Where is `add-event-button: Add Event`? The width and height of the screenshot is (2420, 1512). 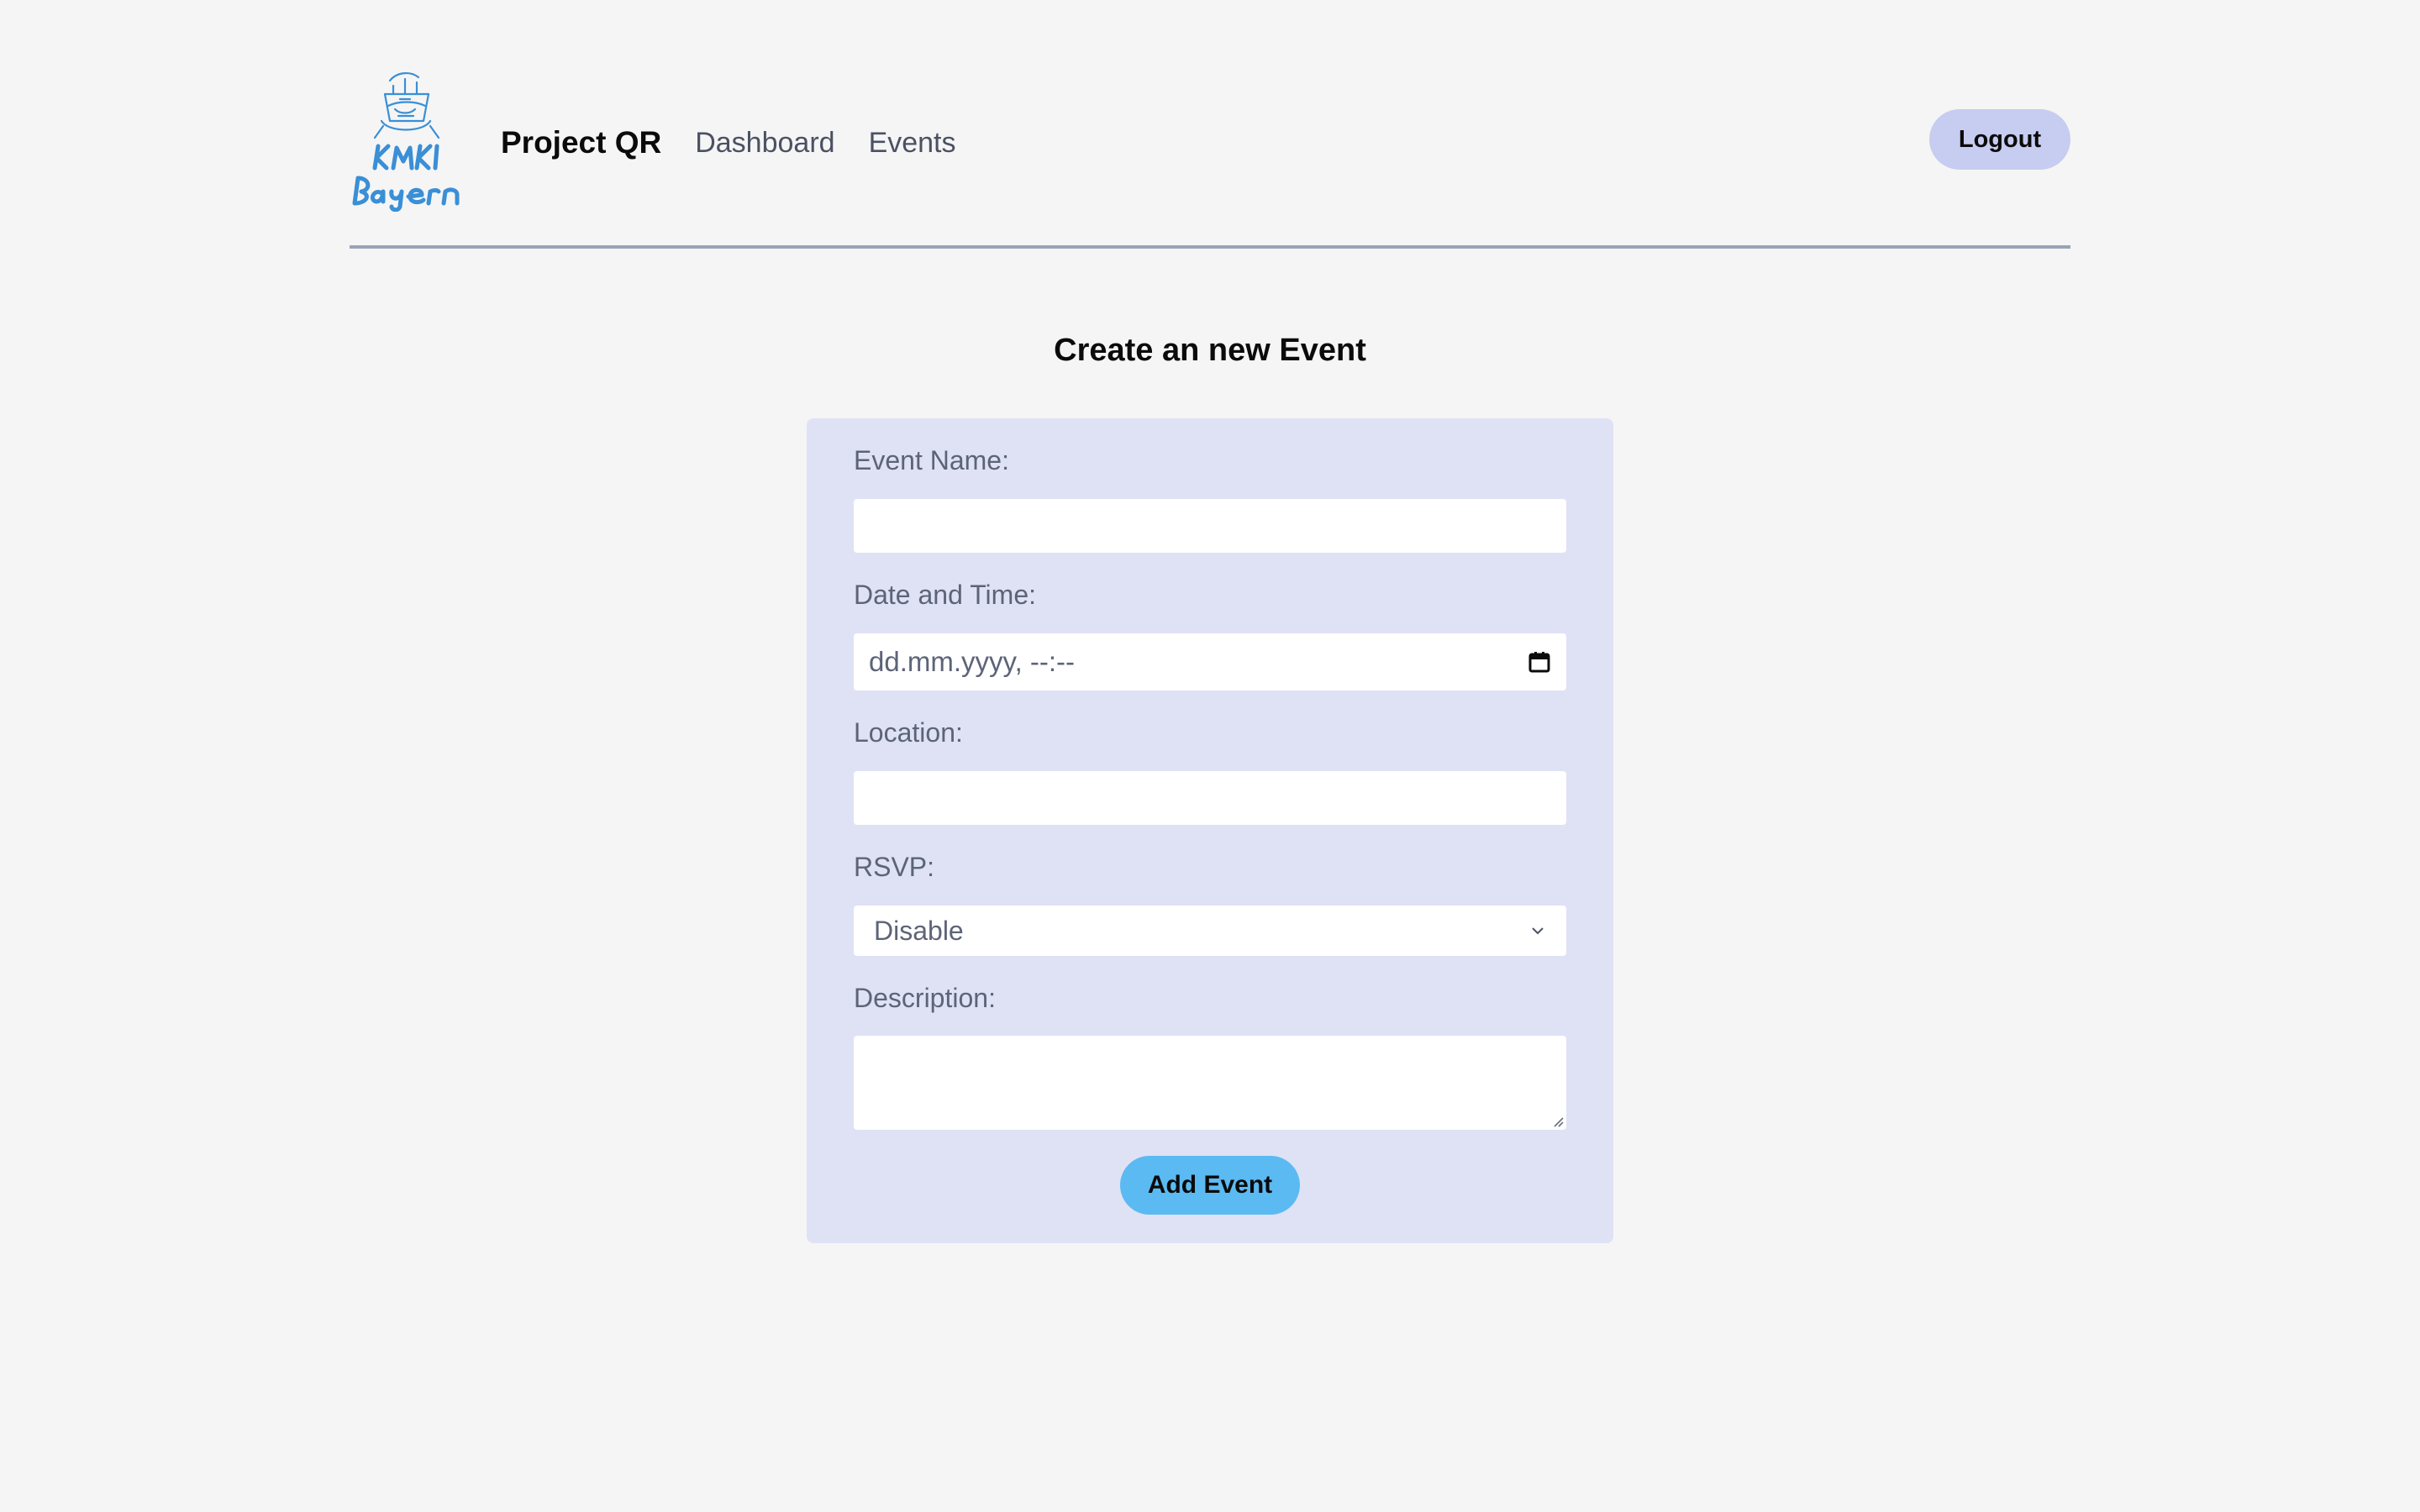 add-event-button: Add Event is located at coordinates (1210, 1185).